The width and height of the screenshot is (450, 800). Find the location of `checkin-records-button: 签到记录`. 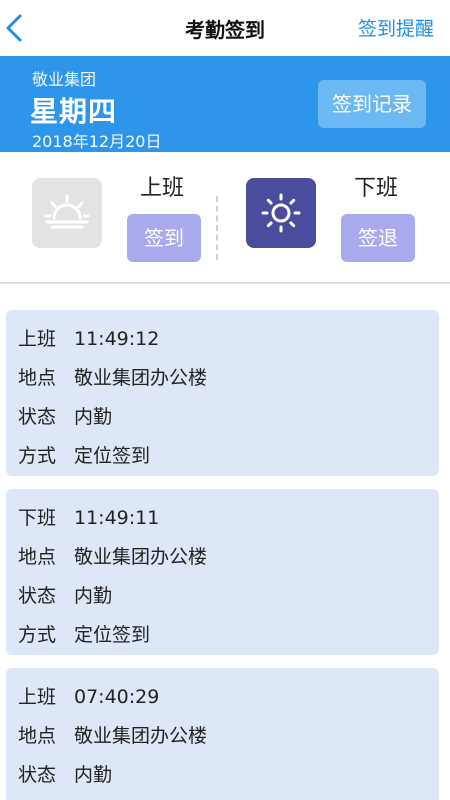

checkin-records-button: 签到记录 is located at coordinates (372, 104).